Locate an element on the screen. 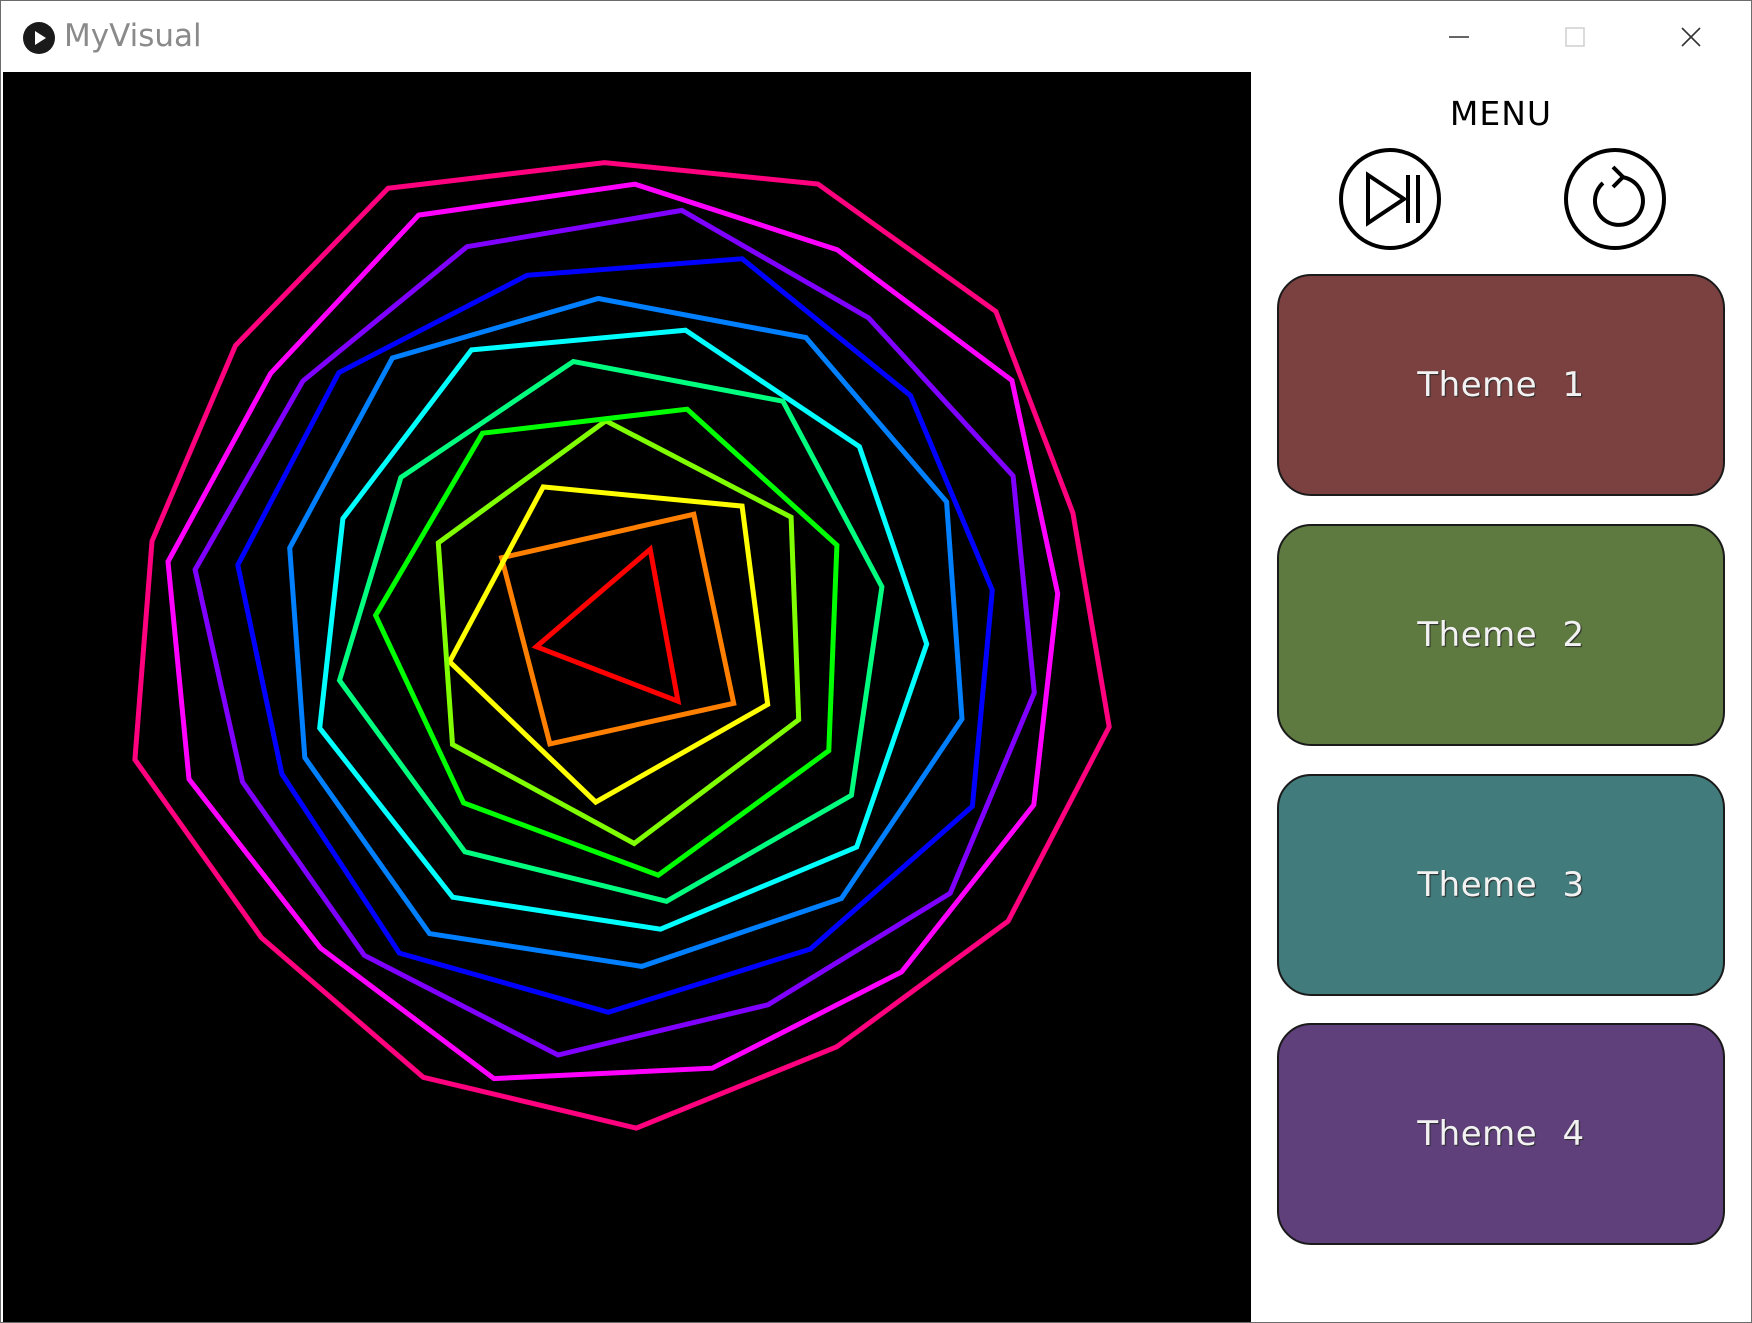 The height and width of the screenshot is (1323, 1752). maximize-button is located at coordinates (1575, 36).